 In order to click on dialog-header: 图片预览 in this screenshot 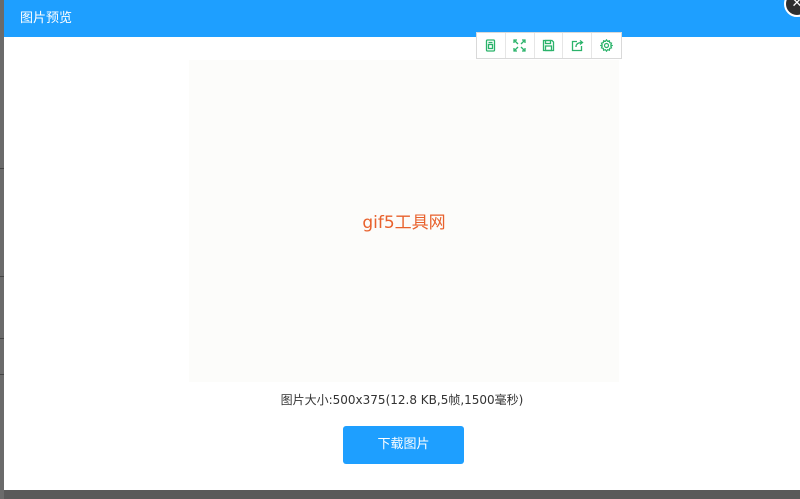, I will do `click(402, 18)`.